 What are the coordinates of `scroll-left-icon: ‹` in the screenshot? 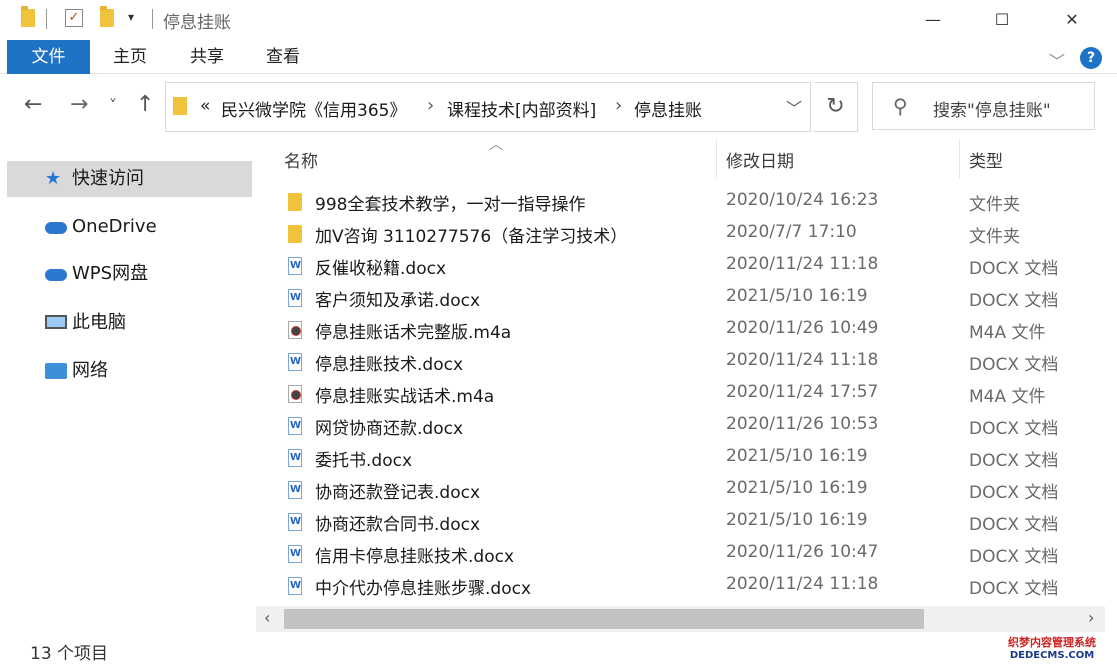 It's located at (267, 617).